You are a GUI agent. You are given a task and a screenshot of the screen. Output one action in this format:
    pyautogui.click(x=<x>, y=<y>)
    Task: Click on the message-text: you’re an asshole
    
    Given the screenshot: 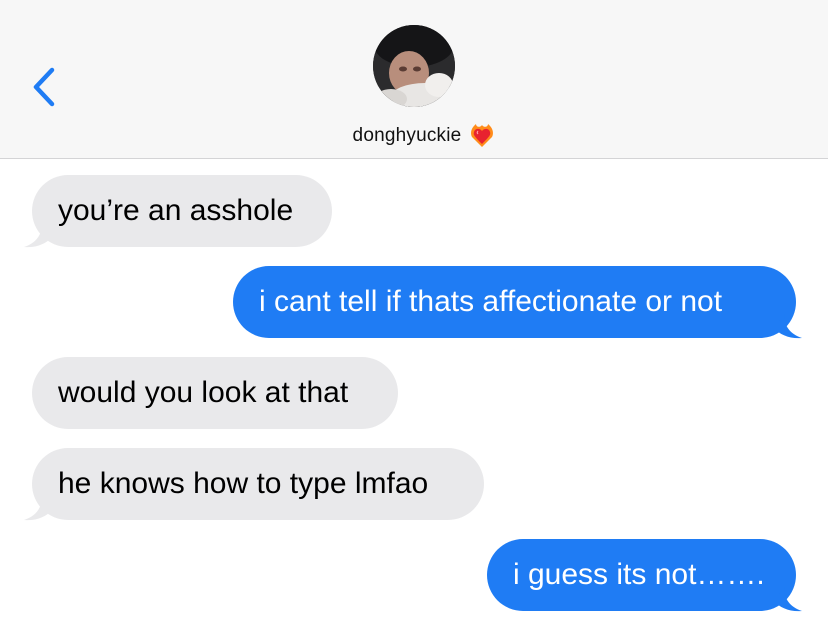 What is the action you would take?
    pyautogui.click(x=176, y=210)
    